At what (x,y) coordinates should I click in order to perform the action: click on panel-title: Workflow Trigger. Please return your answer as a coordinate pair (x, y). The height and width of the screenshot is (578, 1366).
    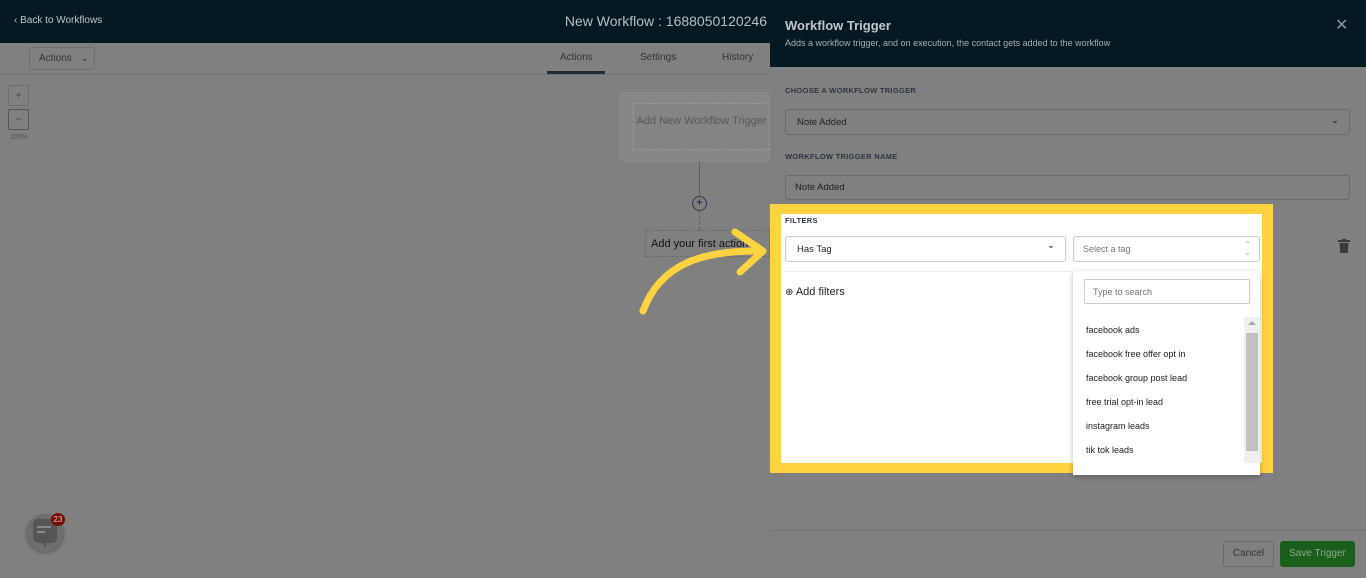
    Looking at the image, I should click on (838, 25).